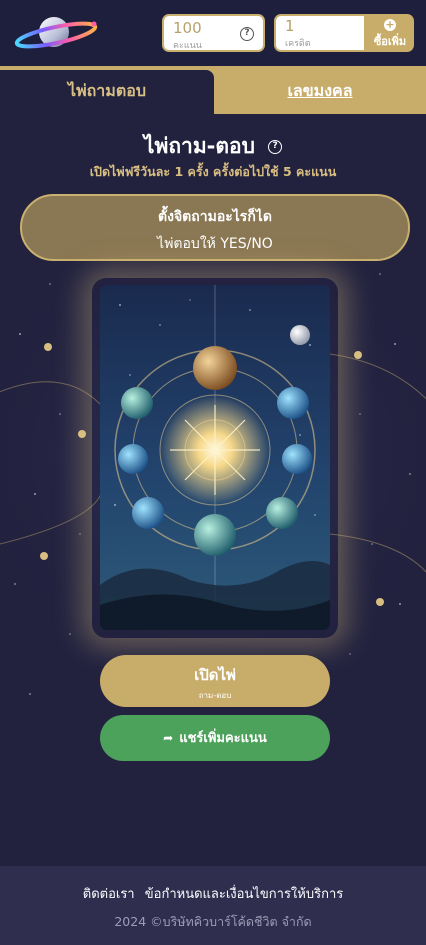 The height and width of the screenshot is (945, 426). Describe the element at coordinates (187, 28) in the screenshot. I see `score-value: 100` at that location.